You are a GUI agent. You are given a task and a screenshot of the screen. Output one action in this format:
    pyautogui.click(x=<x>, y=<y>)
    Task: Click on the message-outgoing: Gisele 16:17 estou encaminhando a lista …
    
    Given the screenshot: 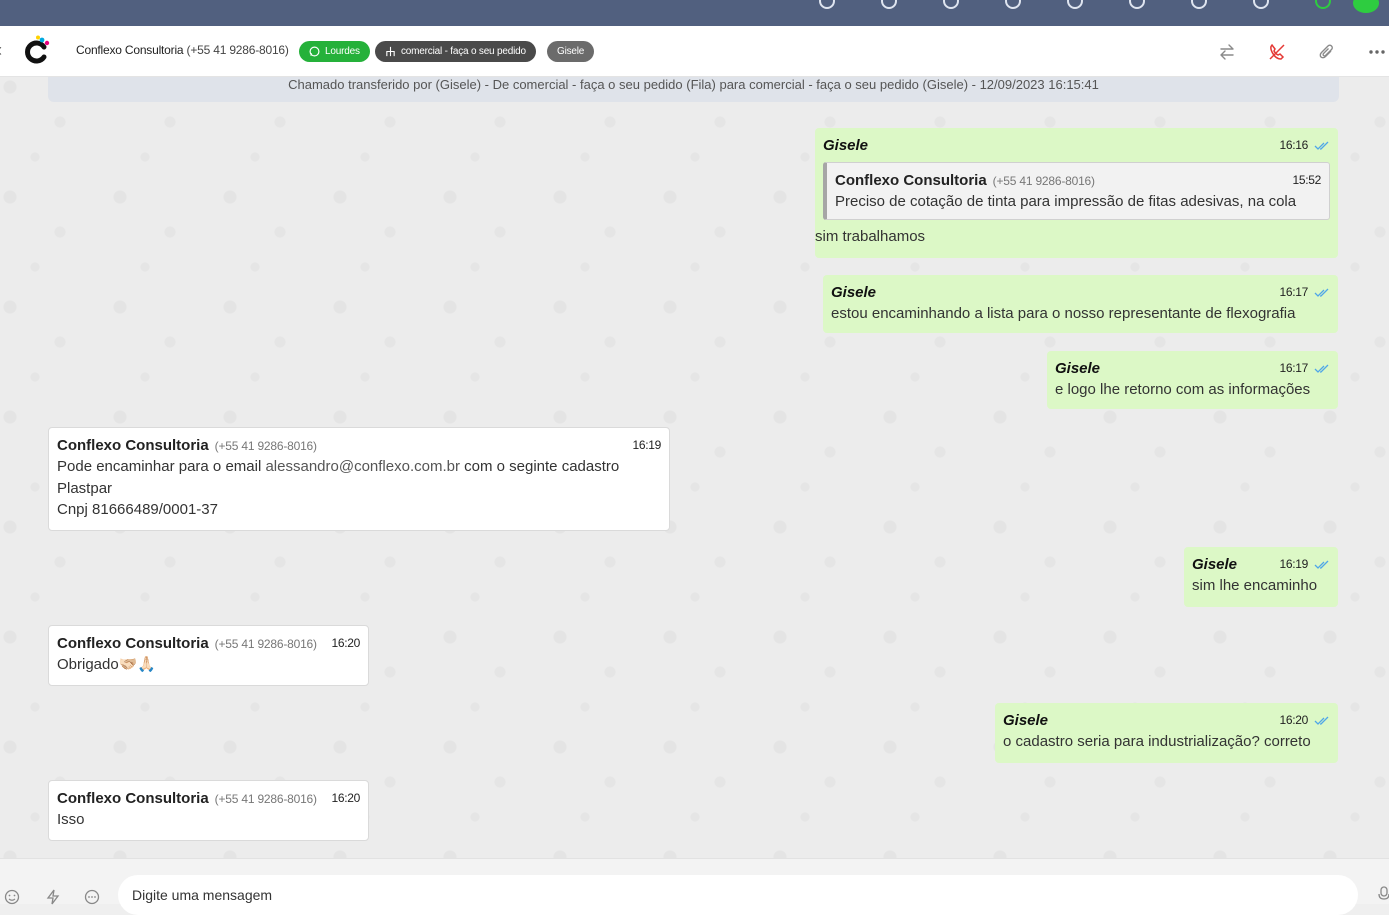 What is the action you would take?
    pyautogui.click(x=1080, y=304)
    